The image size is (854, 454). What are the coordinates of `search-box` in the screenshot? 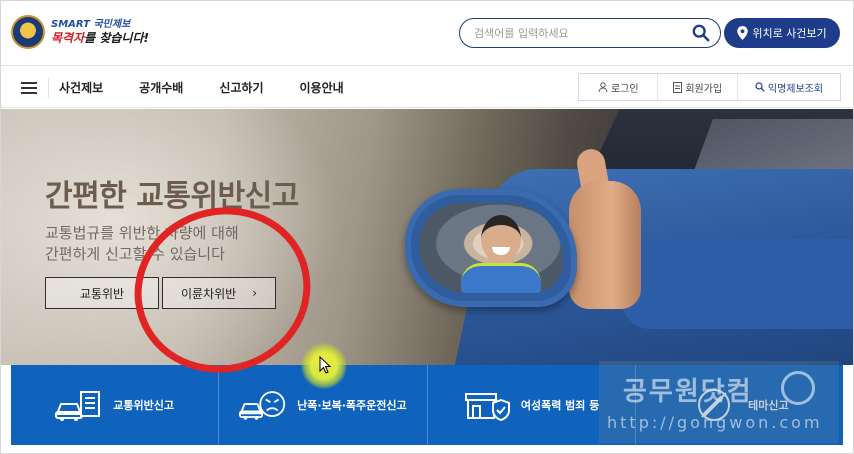 It's located at (590, 33).